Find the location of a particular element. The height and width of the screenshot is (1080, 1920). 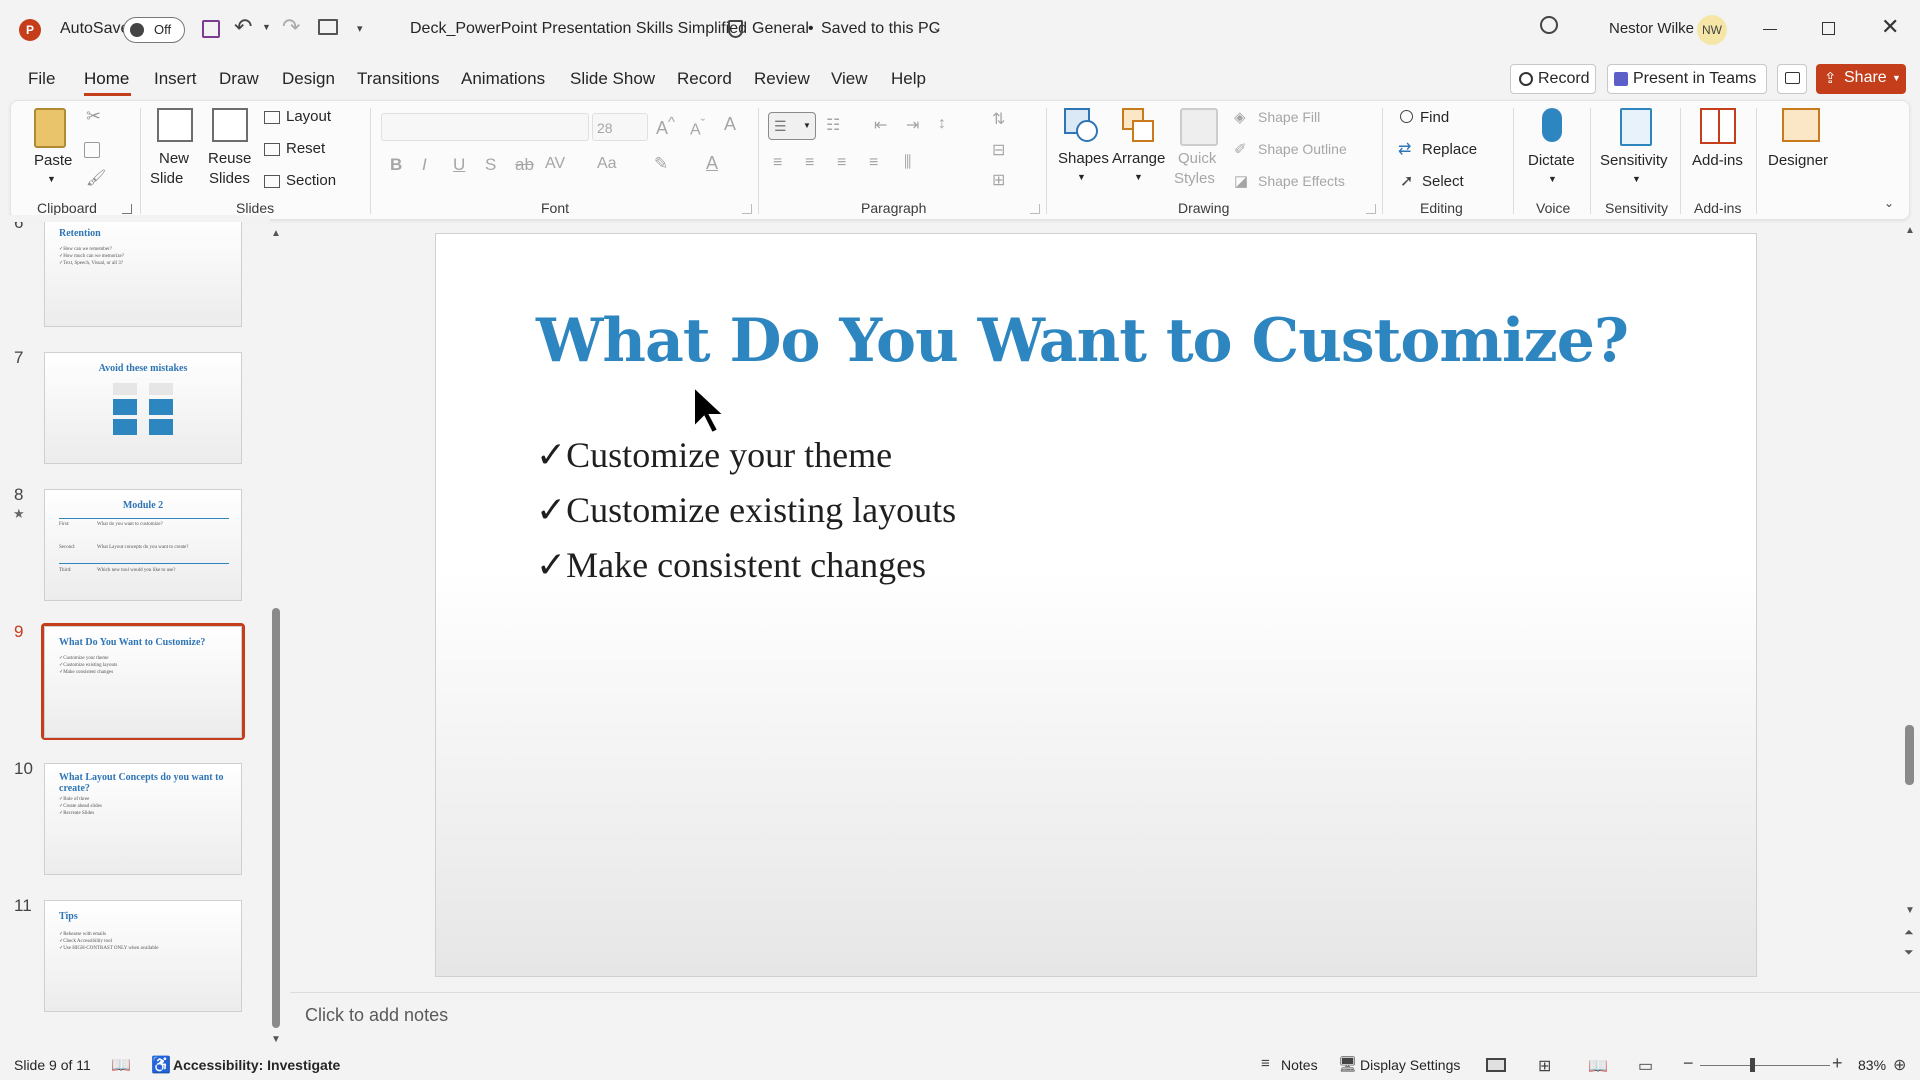

minimize-icon is located at coordinates (1770, 29).